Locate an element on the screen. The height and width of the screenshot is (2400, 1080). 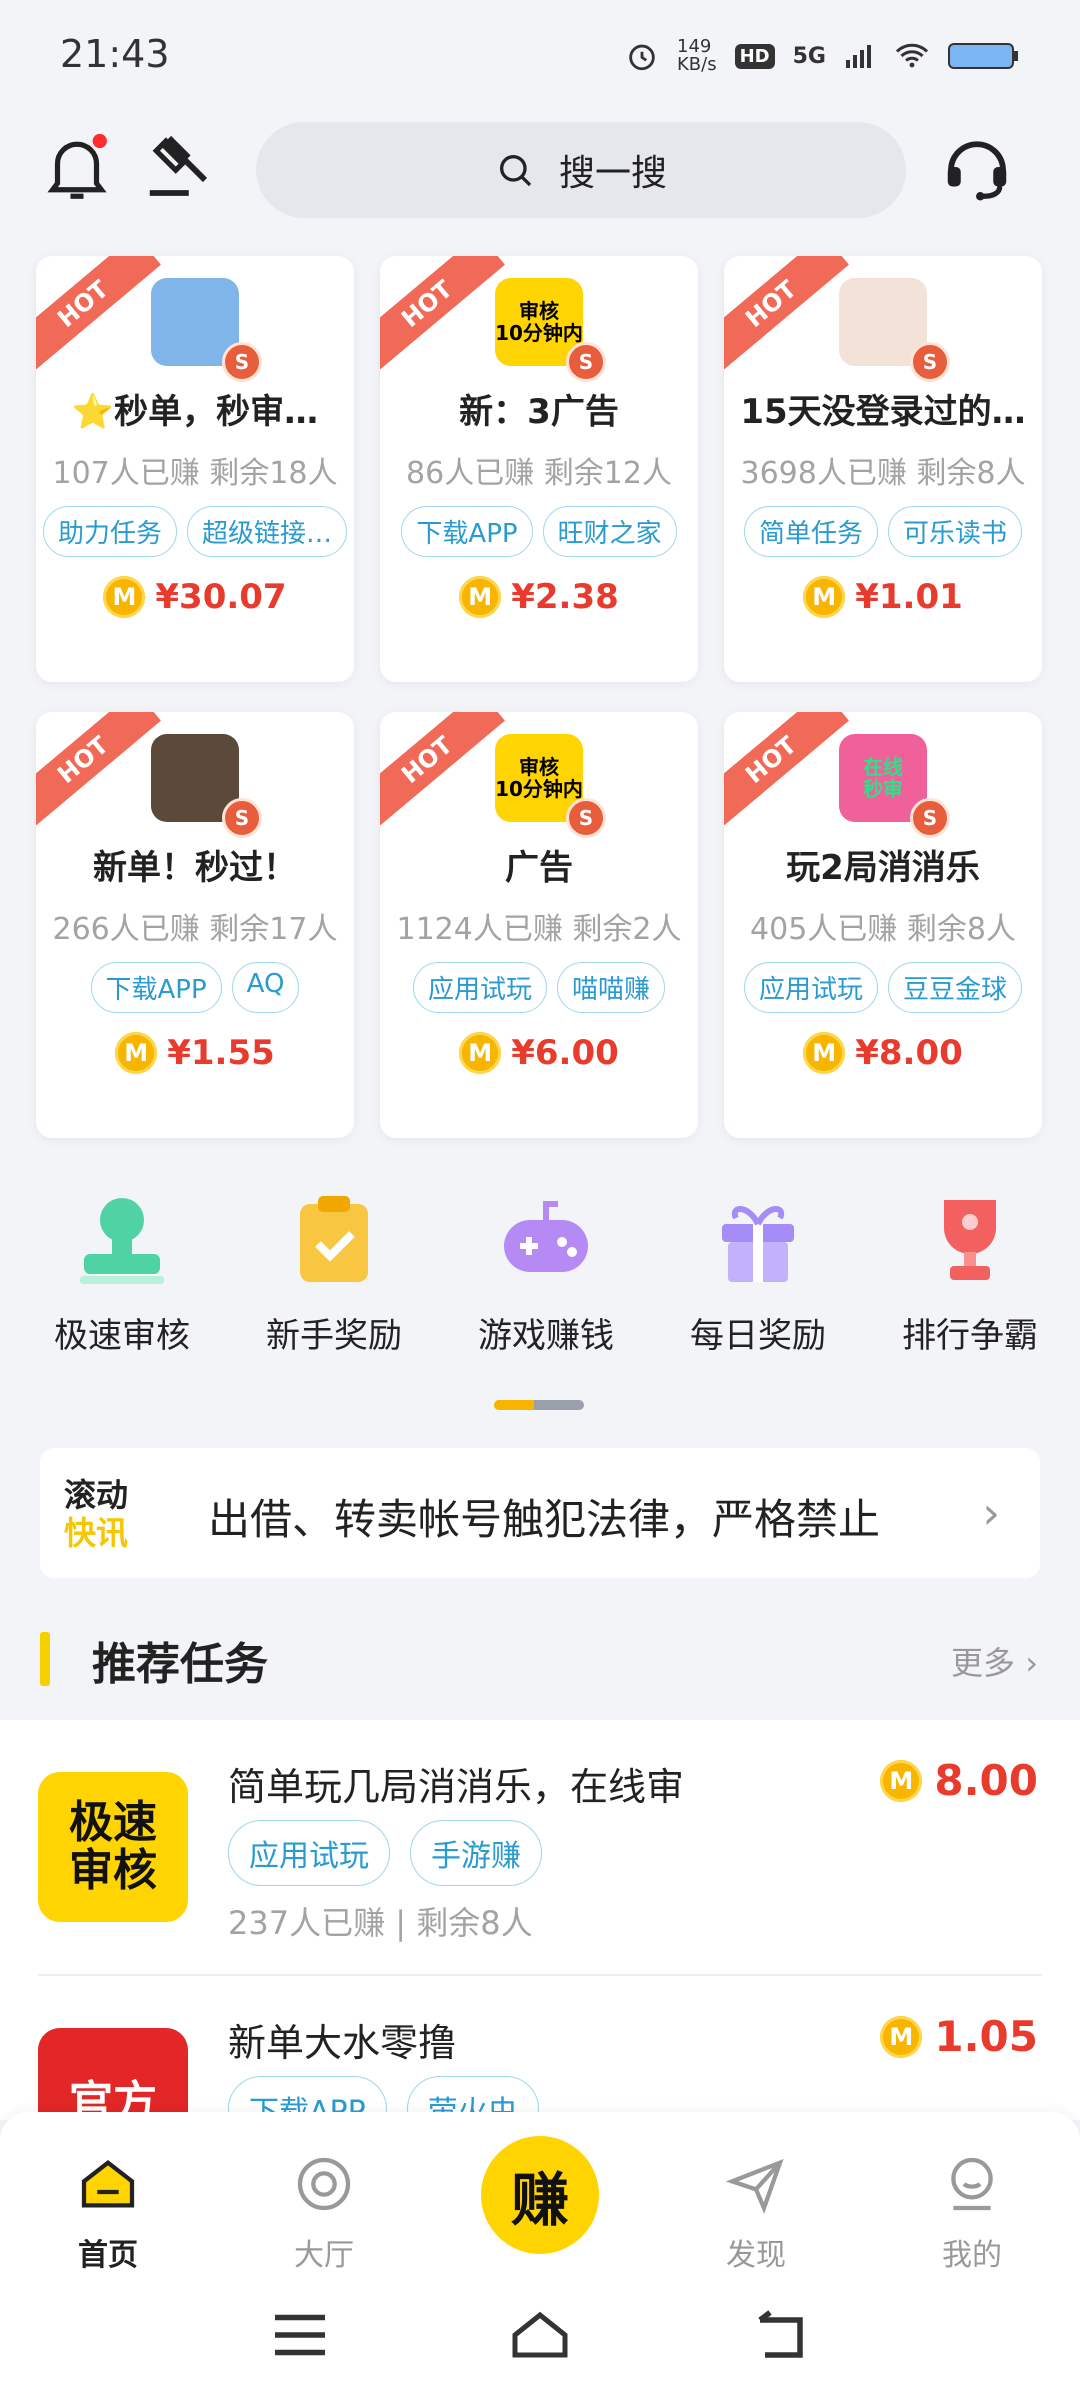
profile-icon is located at coordinates (972, 2184).